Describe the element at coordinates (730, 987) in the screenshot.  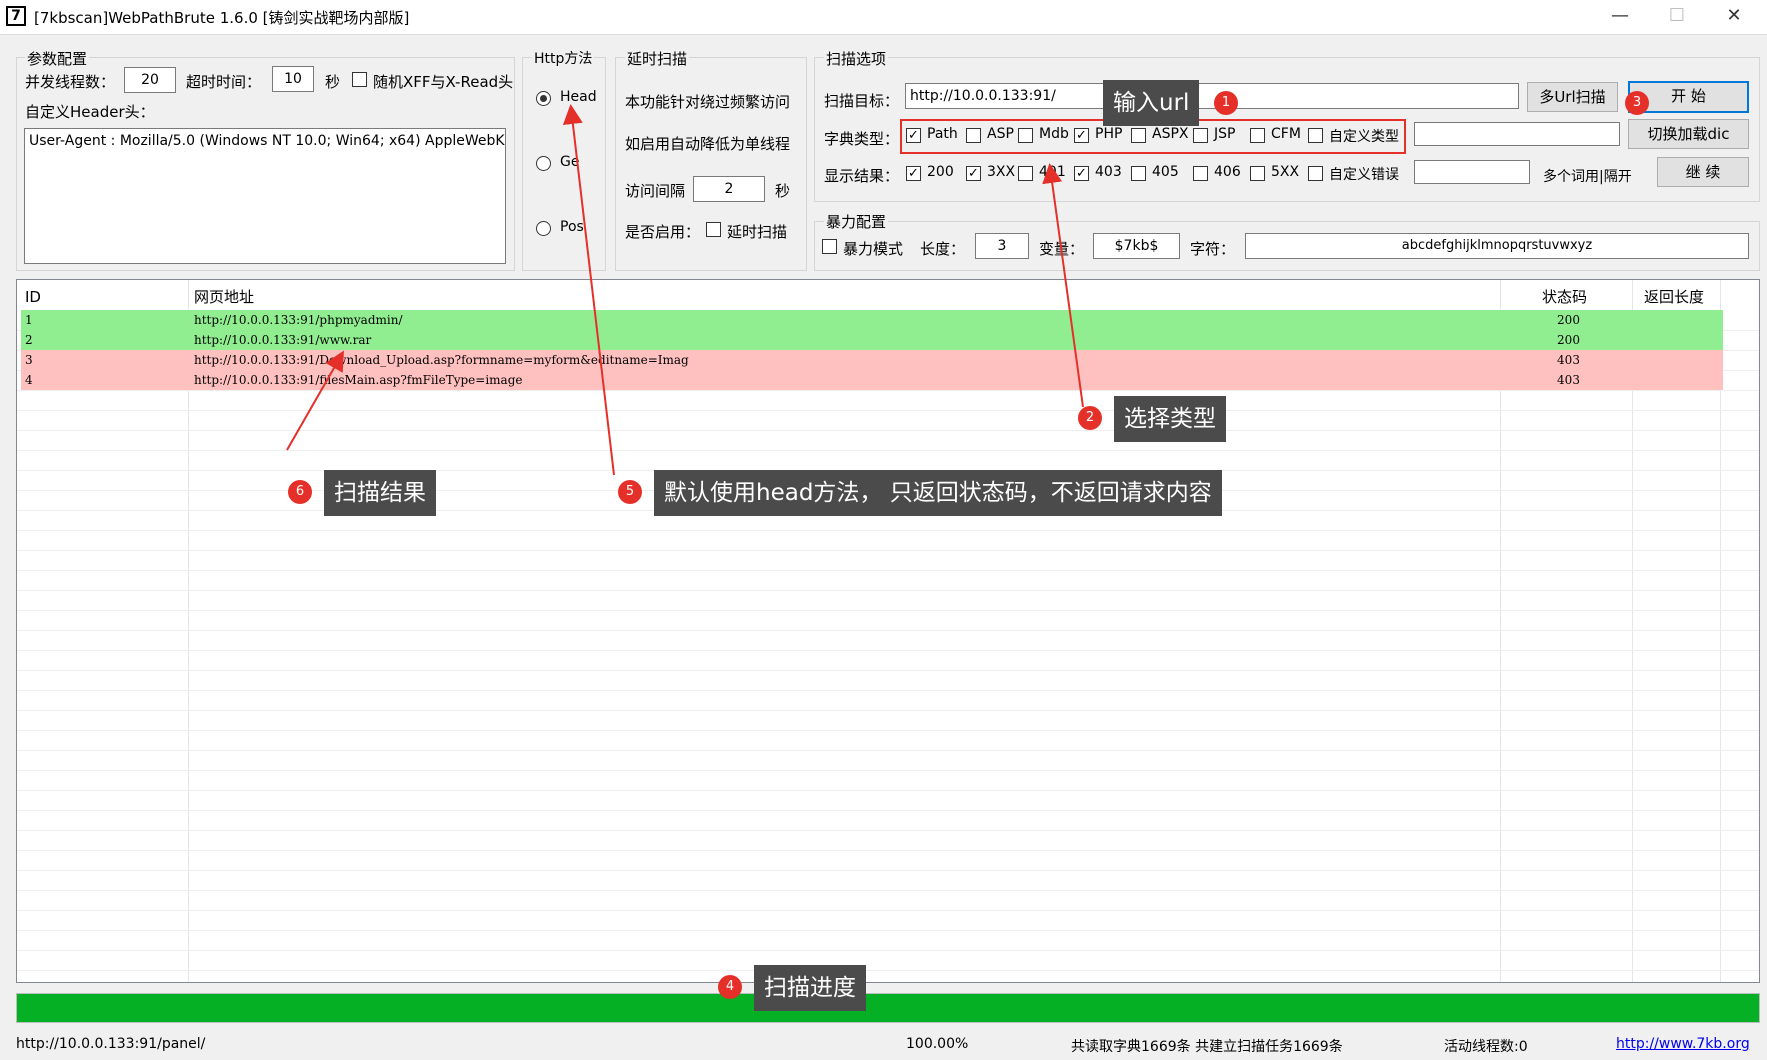
I see `badge-4: 4` at that location.